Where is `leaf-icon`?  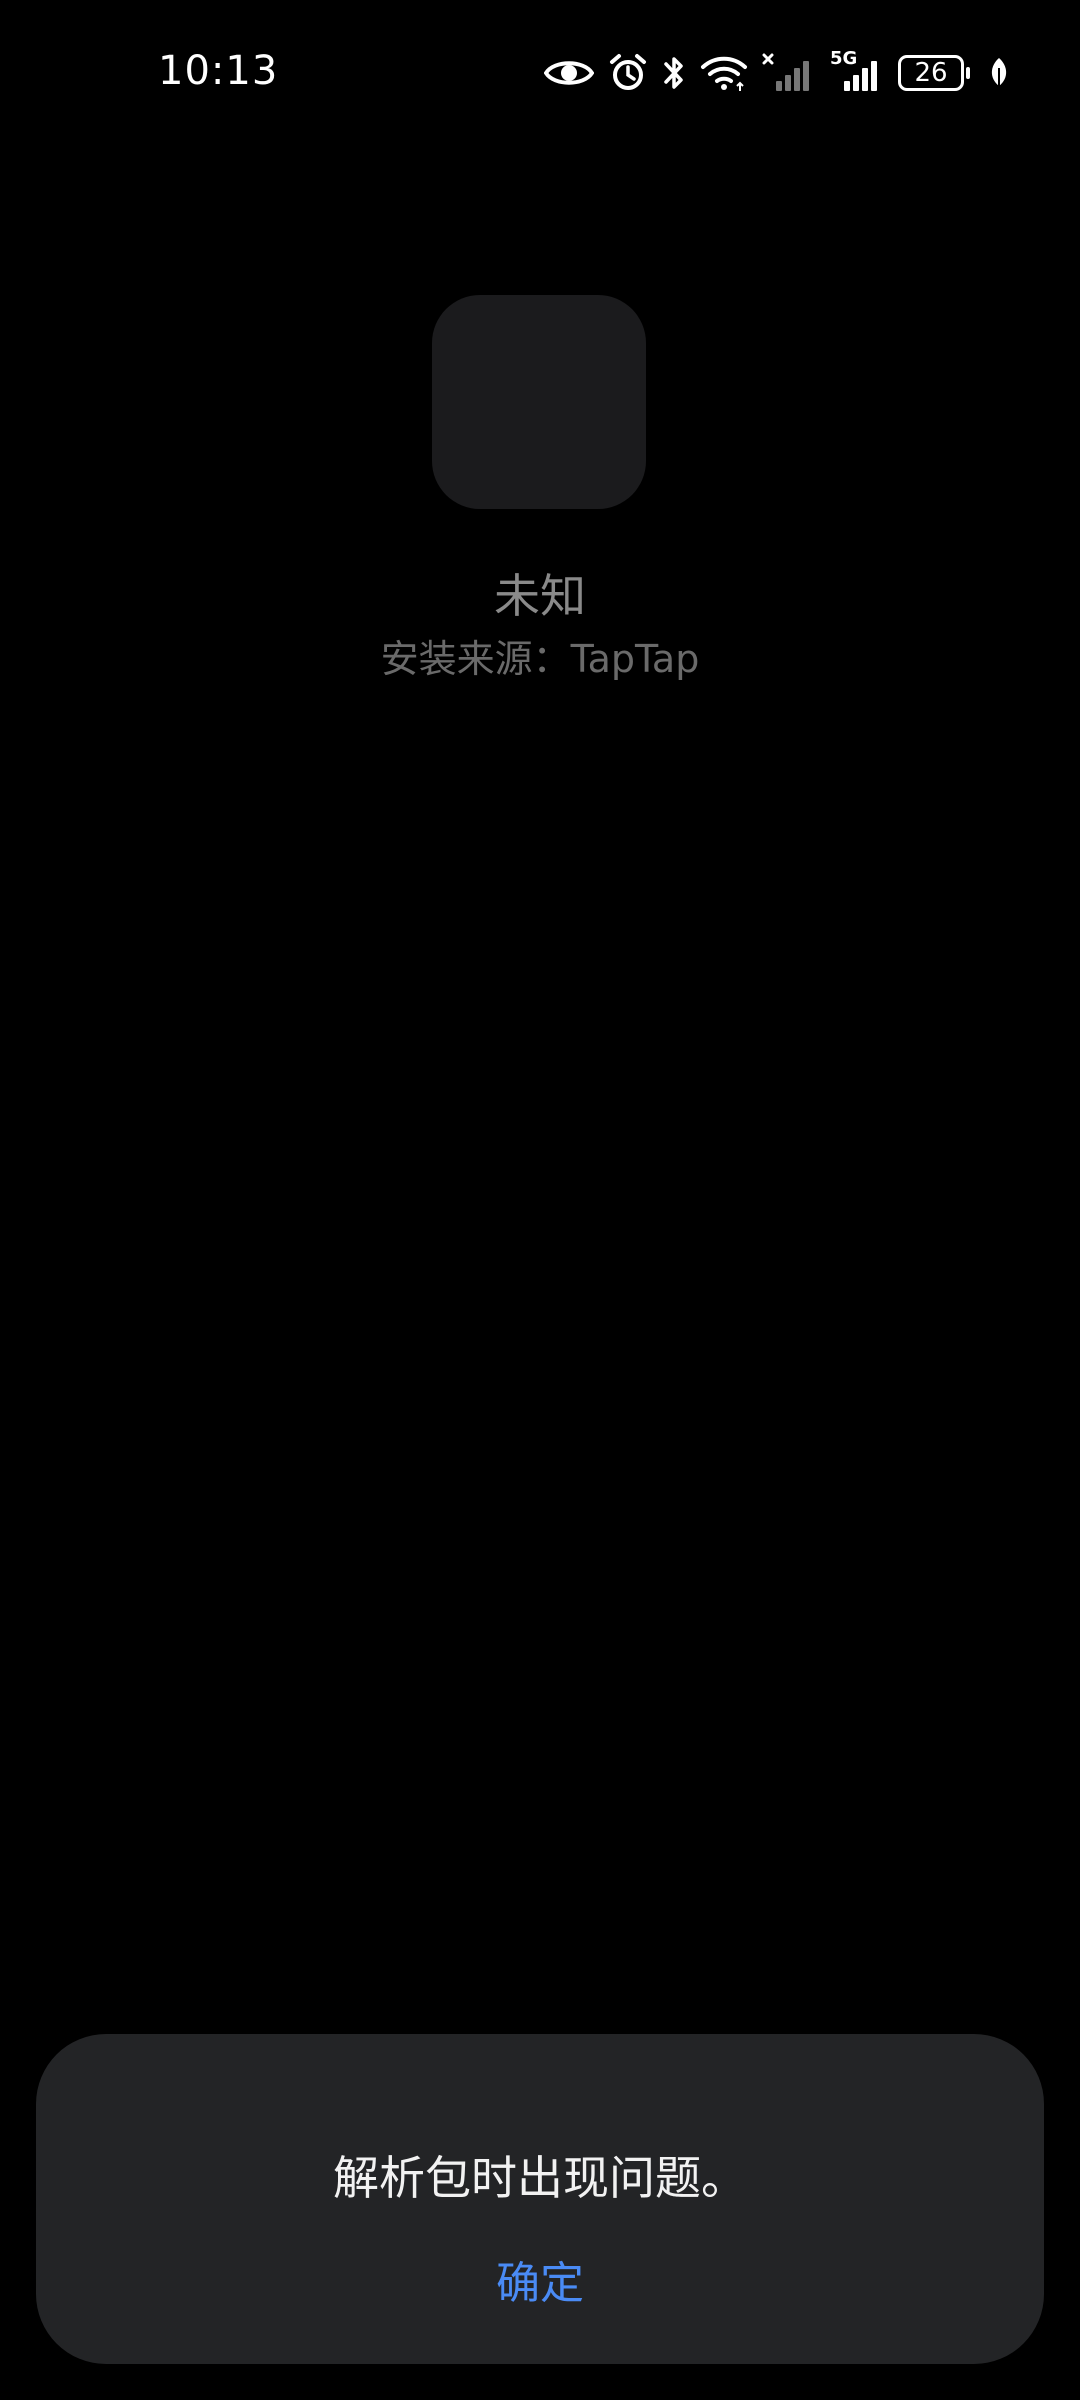
leaf-icon is located at coordinates (999, 73).